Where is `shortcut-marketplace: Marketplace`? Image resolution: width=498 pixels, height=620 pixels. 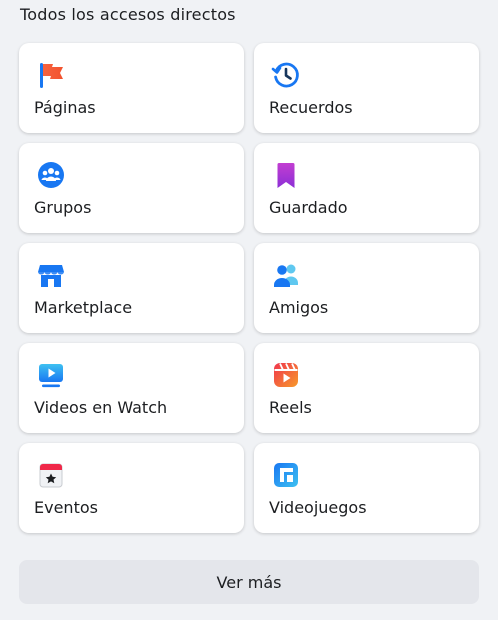
shortcut-marketplace: Marketplace is located at coordinates (131, 288).